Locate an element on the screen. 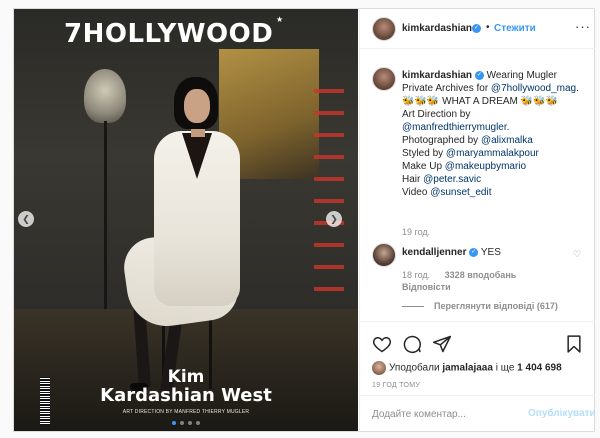 Image resolution: width=600 pixels, height=438 pixels. mention-link: @sunset_edit is located at coordinates (460, 192).